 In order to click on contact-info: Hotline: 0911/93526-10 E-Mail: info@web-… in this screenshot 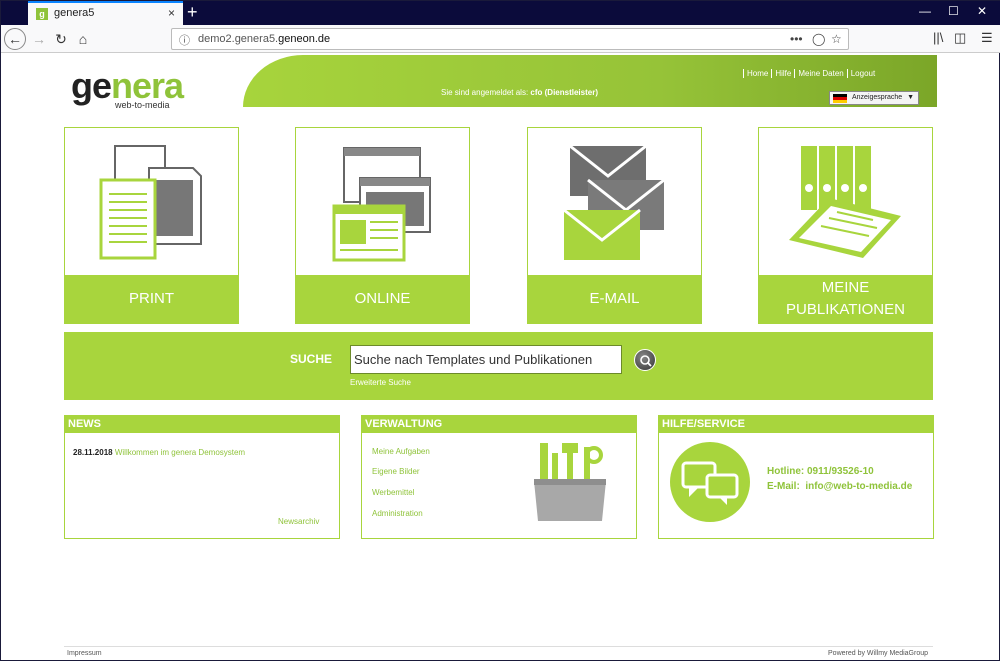, I will do `click(839, 479)`.